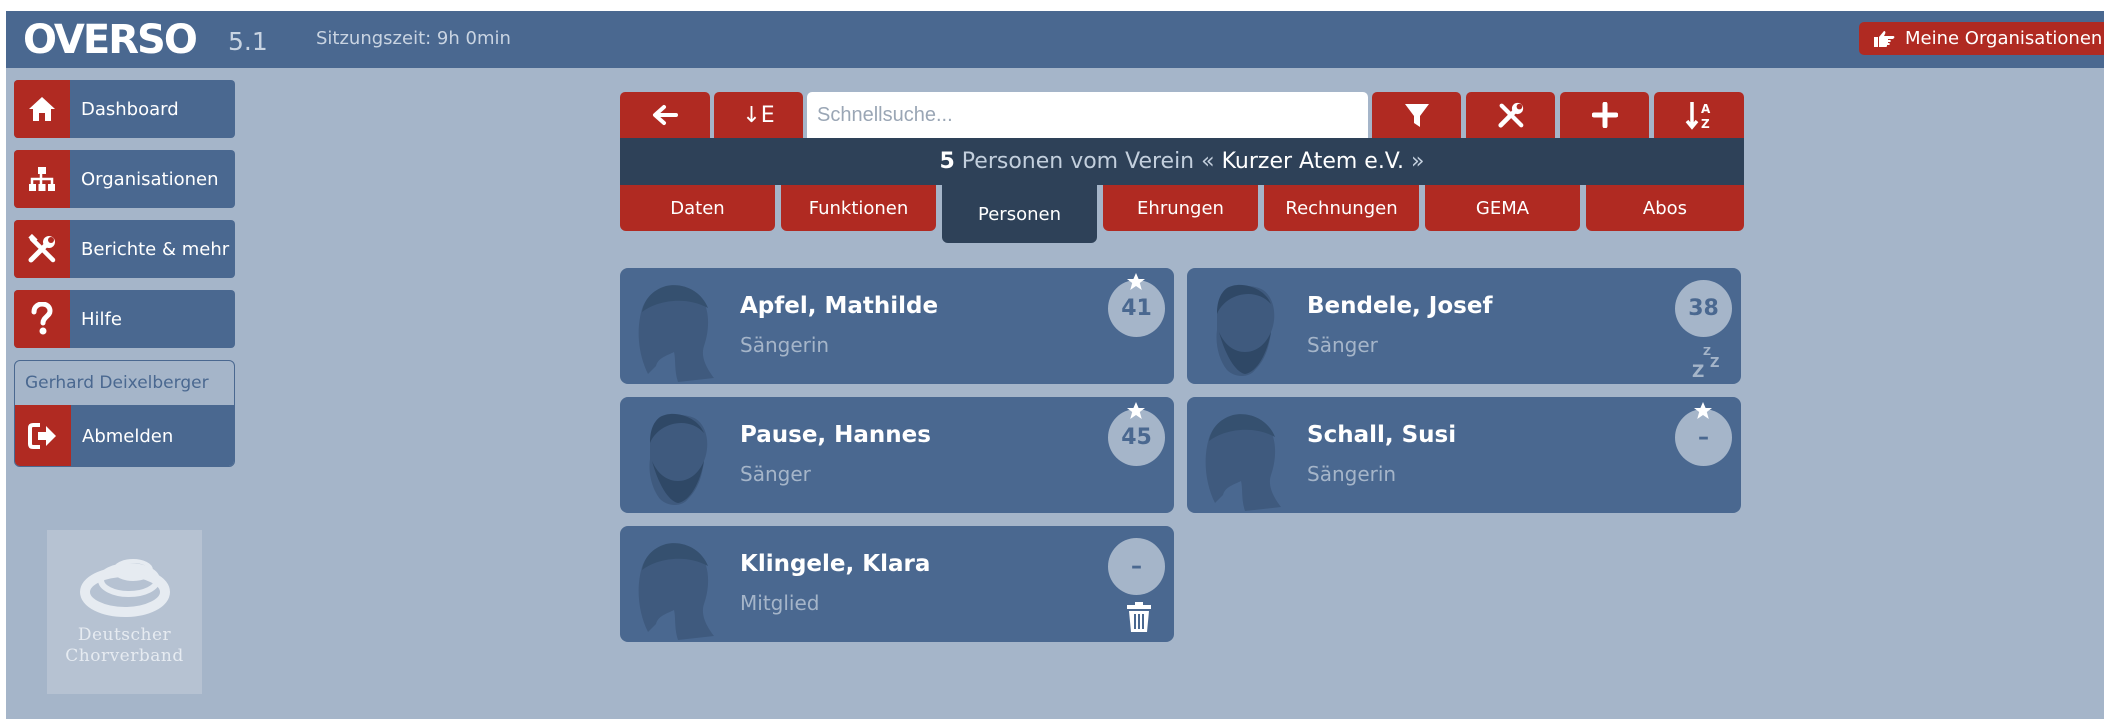 This screenshot has height=719, width=2104. Describe the element at coordinates (839, 306) in the screenshot. I see `person-name: Apfel, Mathilde` at that location.